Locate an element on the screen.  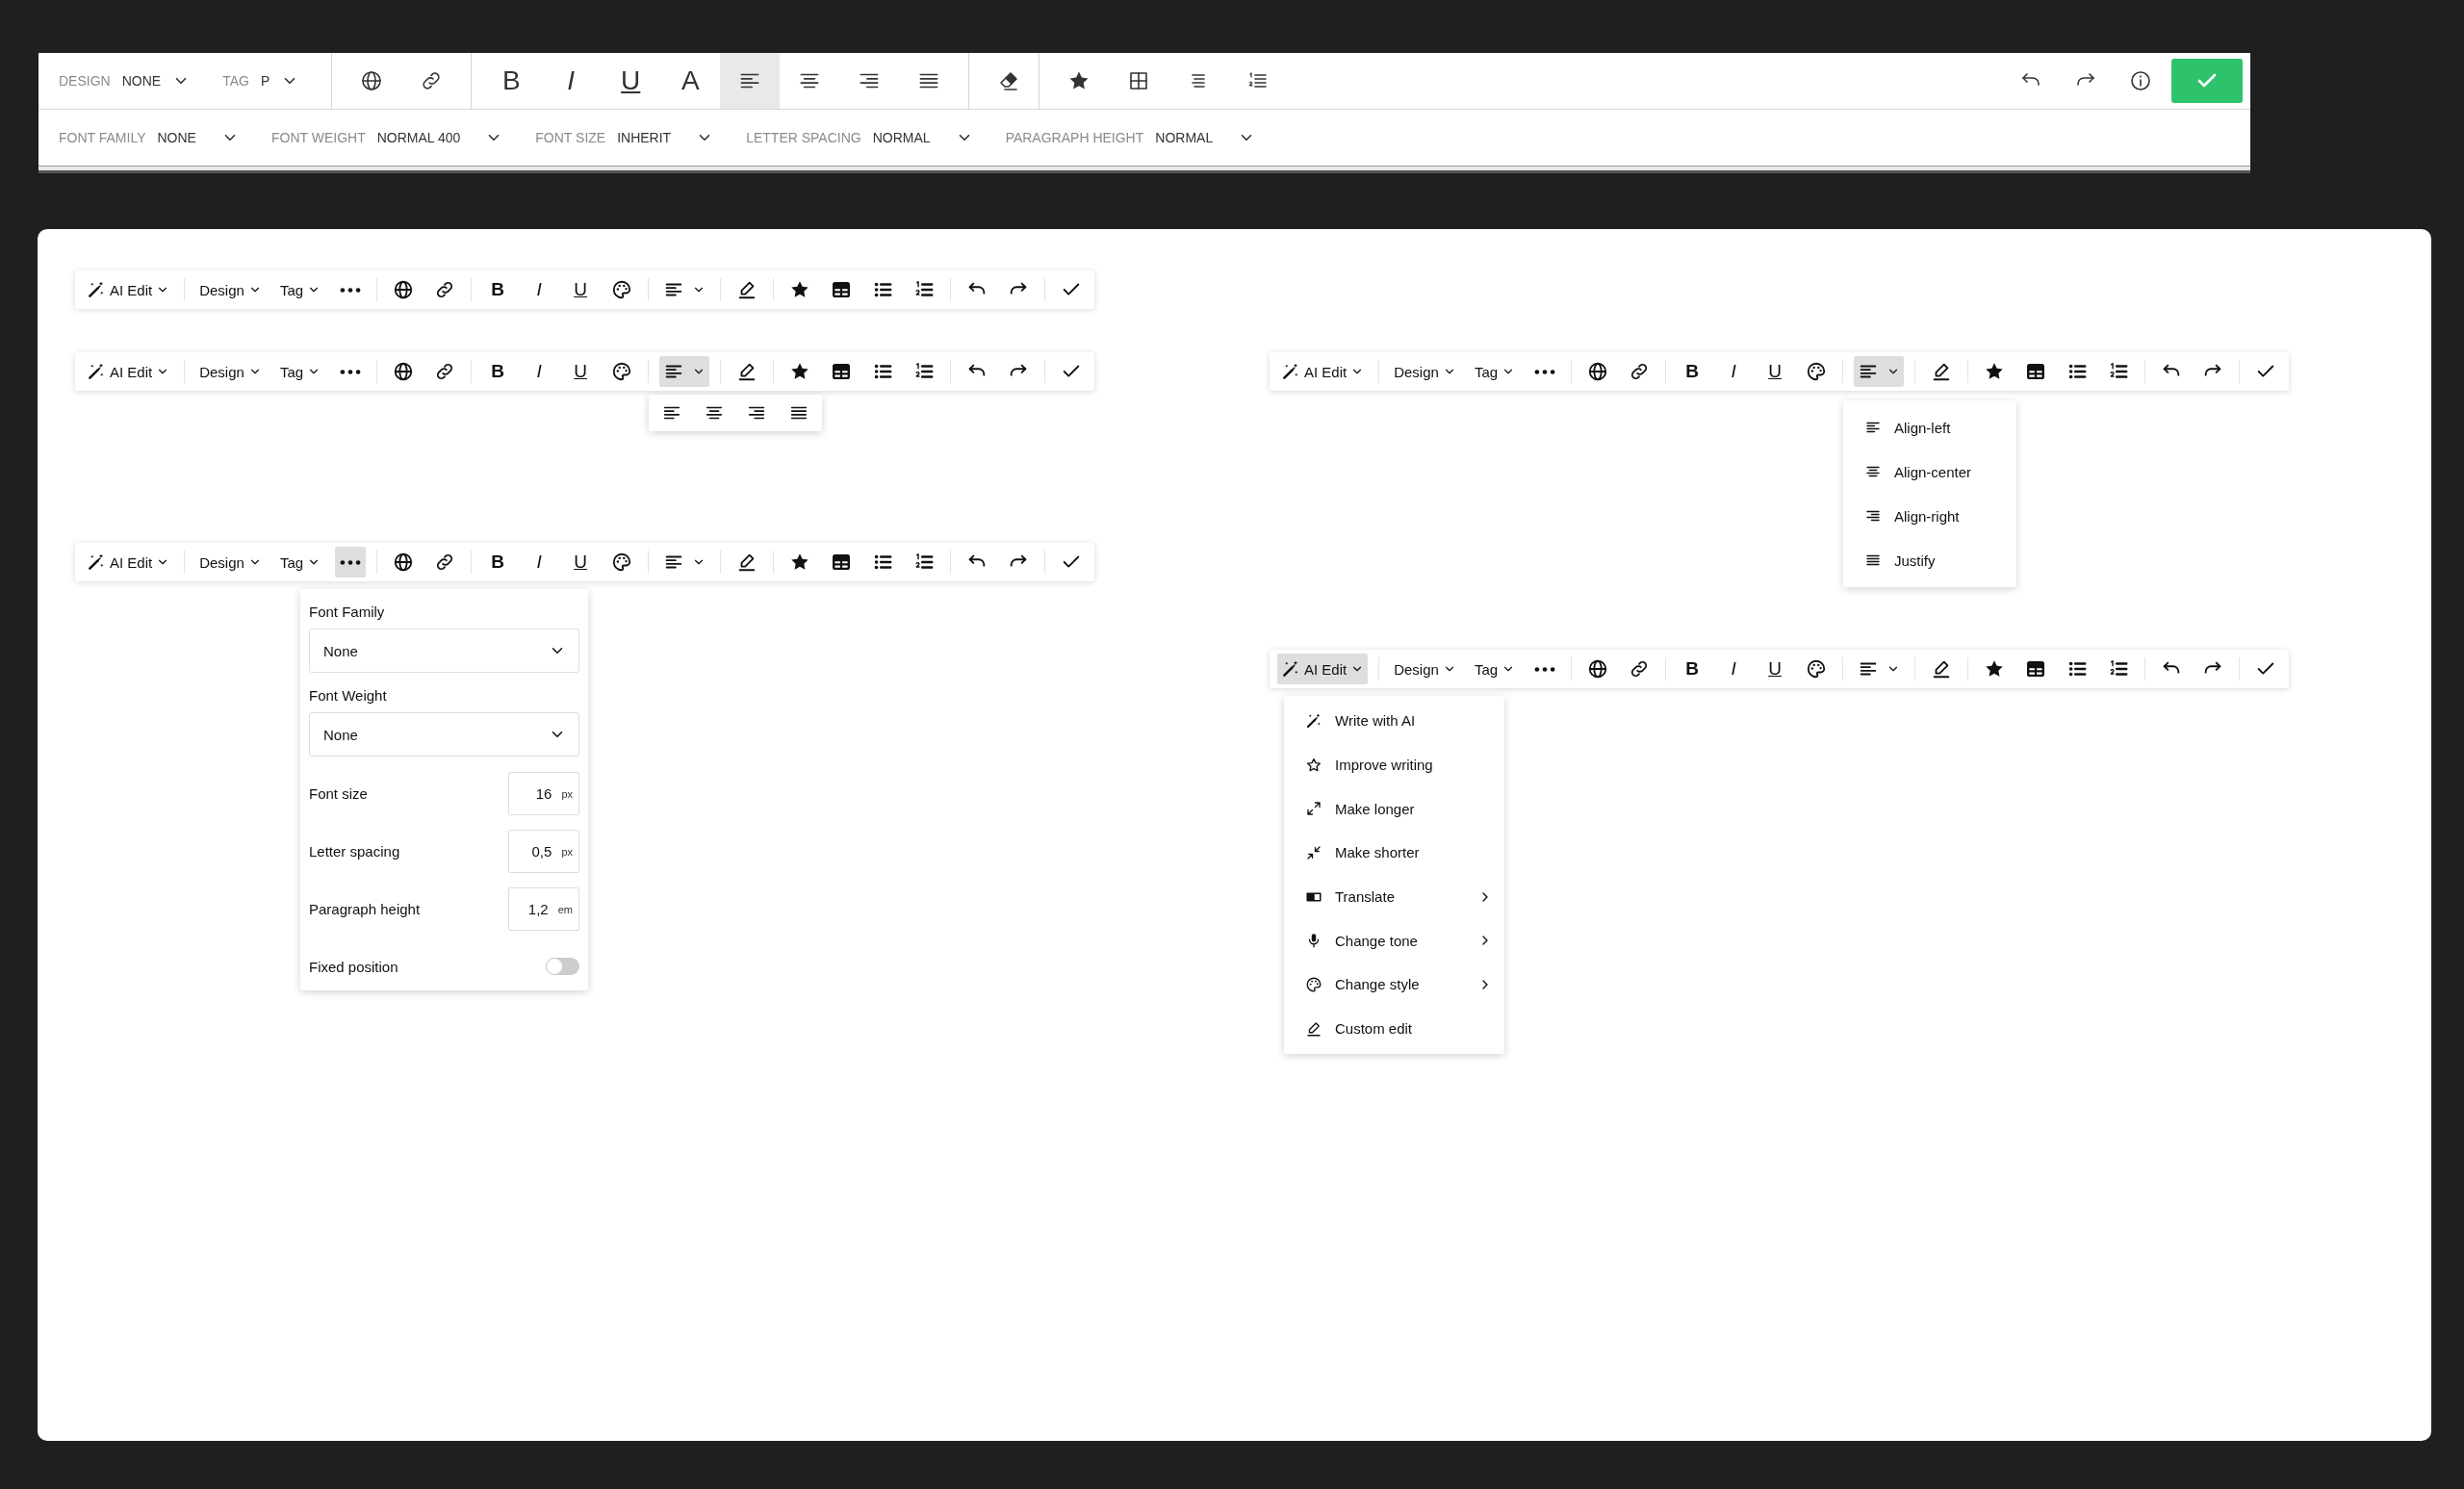
menu-item: Change tone is located at coordinates (1376, 941).